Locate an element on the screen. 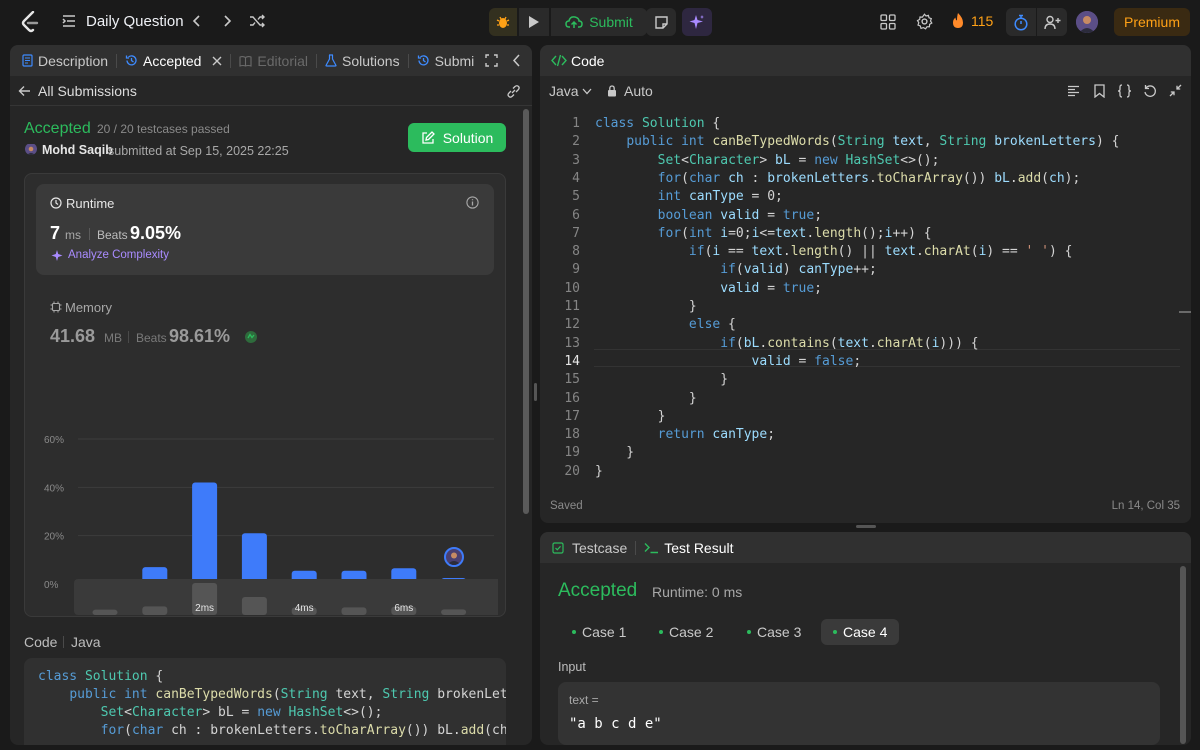  tab-accepted: Accepted is located at coordinates (173, 60).